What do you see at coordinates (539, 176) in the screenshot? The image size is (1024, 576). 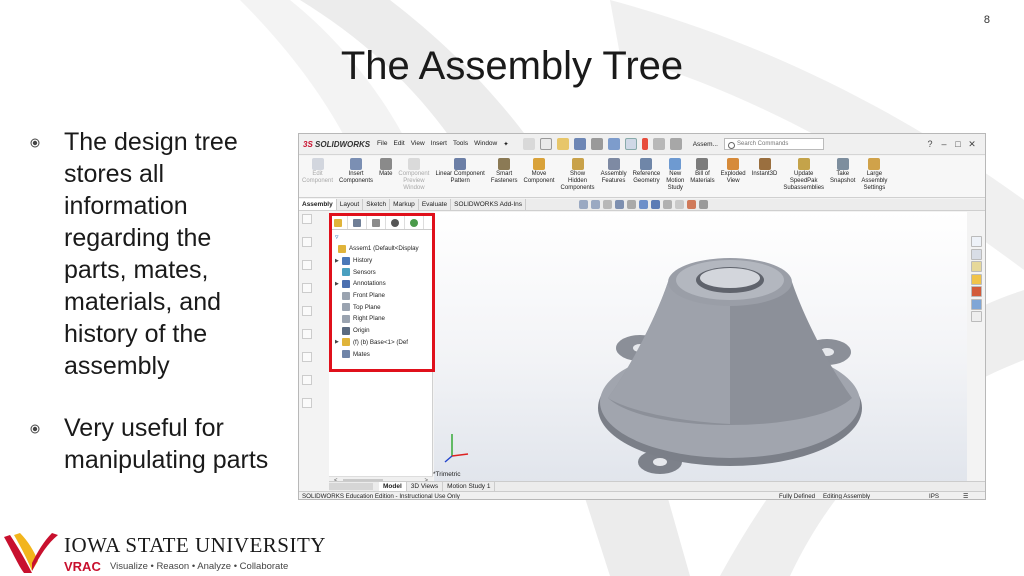 I see `ribbon-button: Move Component` at bounding box center [539, 176].